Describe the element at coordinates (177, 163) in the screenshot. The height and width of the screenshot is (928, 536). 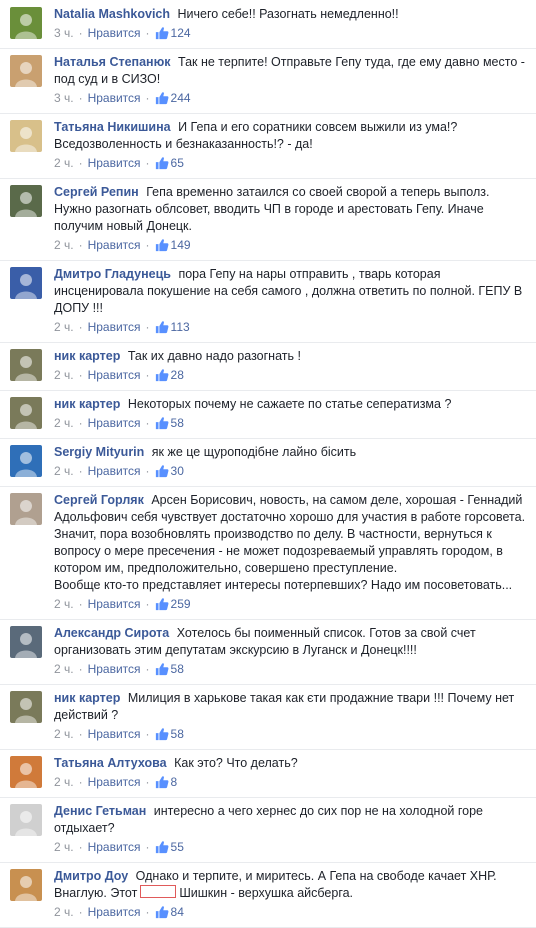
I see `like-count: 65` at that location.